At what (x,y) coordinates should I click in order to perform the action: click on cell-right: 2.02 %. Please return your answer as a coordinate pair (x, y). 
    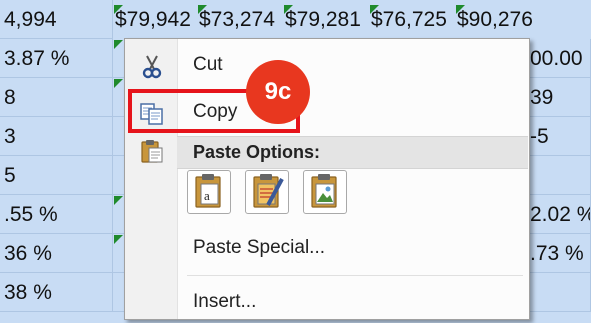
    Looking at the image, I should click on (559, 214).